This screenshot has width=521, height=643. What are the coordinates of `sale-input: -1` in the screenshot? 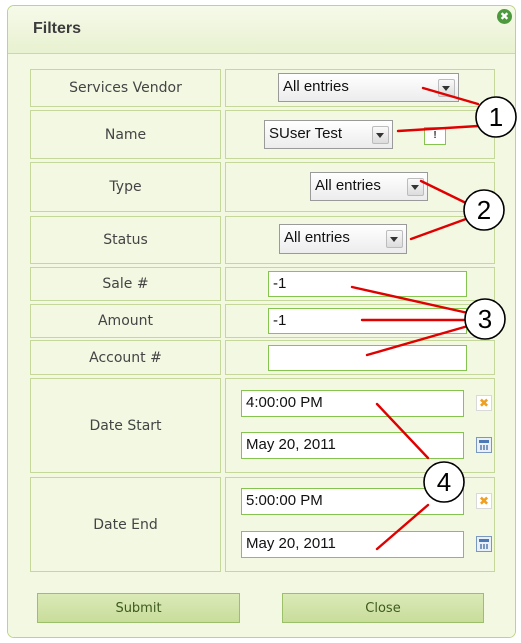 It's located at (367, 284).